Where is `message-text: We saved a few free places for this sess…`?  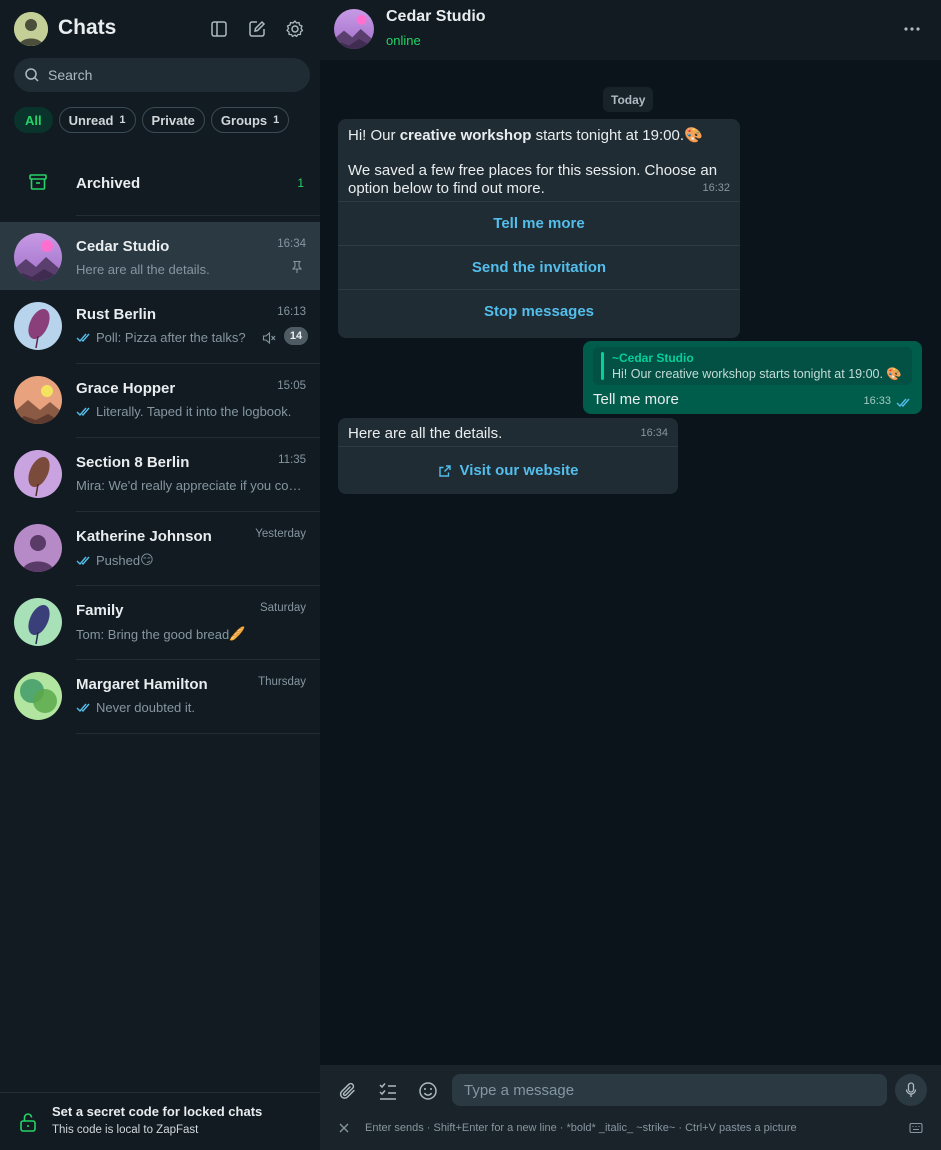 message-text: We saved a few free places for this sess… is located at coordinates (533, 179).